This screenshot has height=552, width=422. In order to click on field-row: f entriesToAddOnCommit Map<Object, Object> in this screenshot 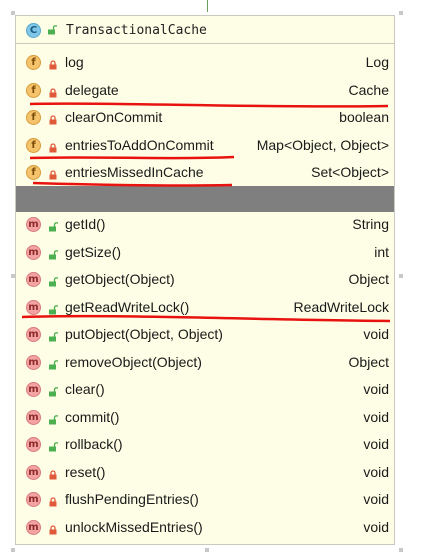, I will do `click(205, 145)`.